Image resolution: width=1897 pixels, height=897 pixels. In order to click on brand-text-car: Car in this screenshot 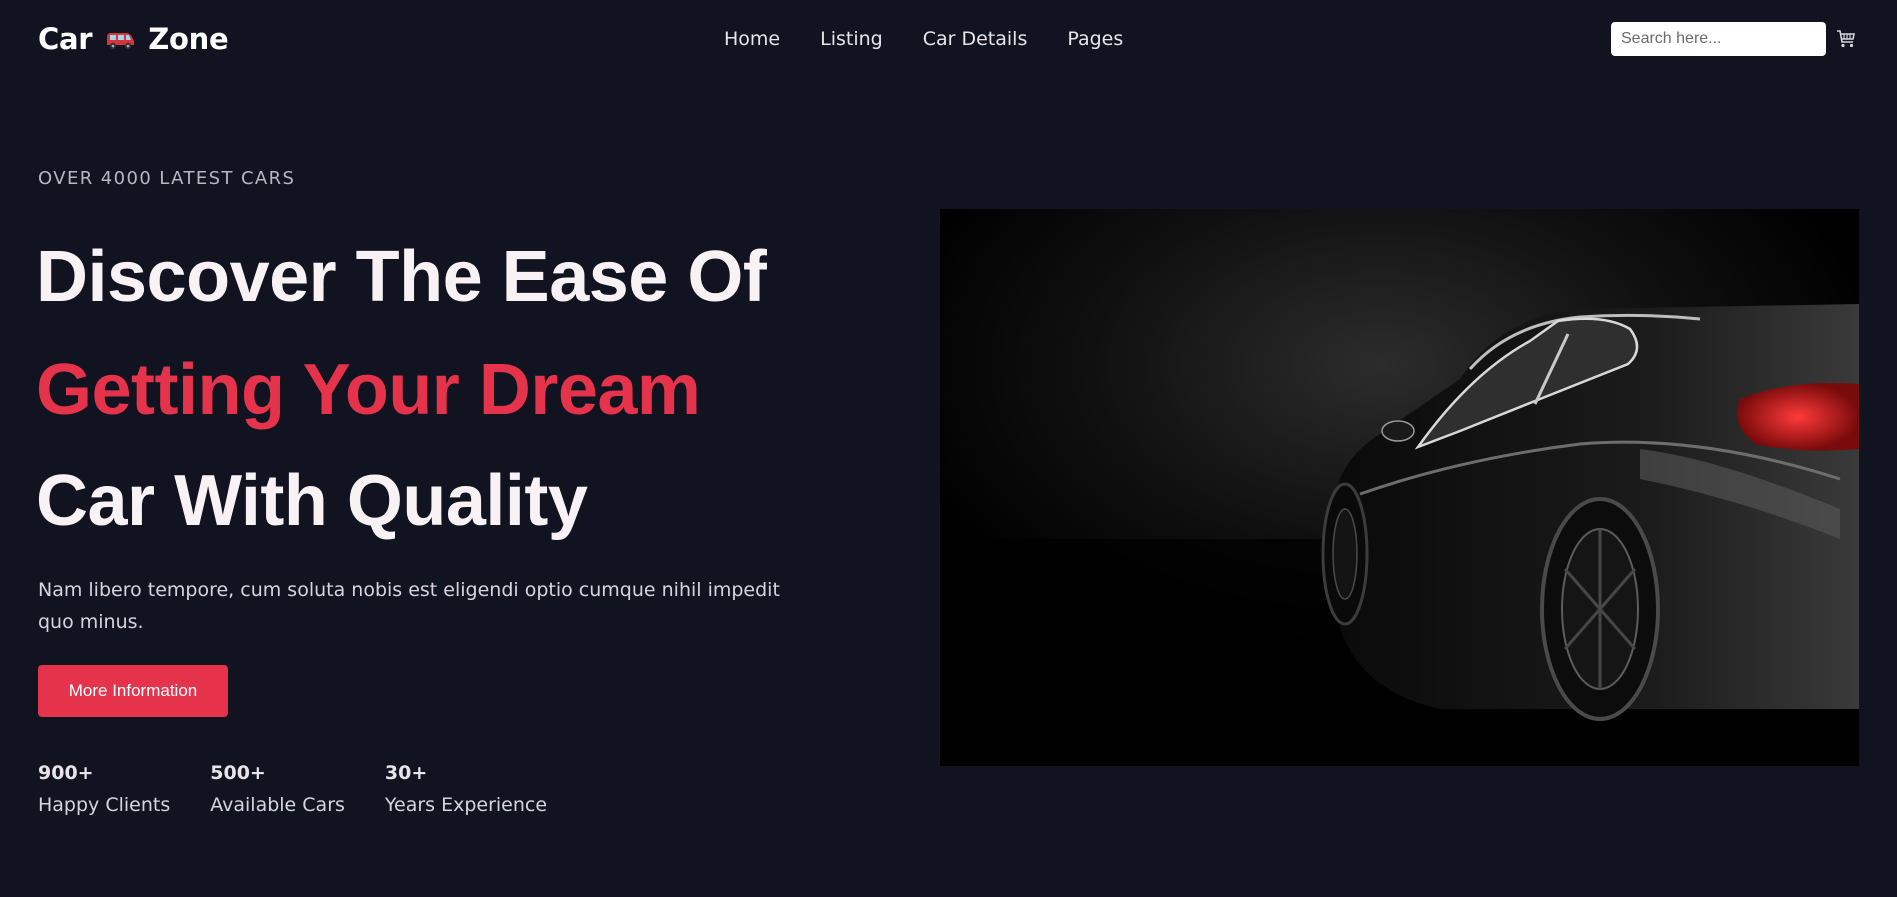, I will do `click(65, 39)`.